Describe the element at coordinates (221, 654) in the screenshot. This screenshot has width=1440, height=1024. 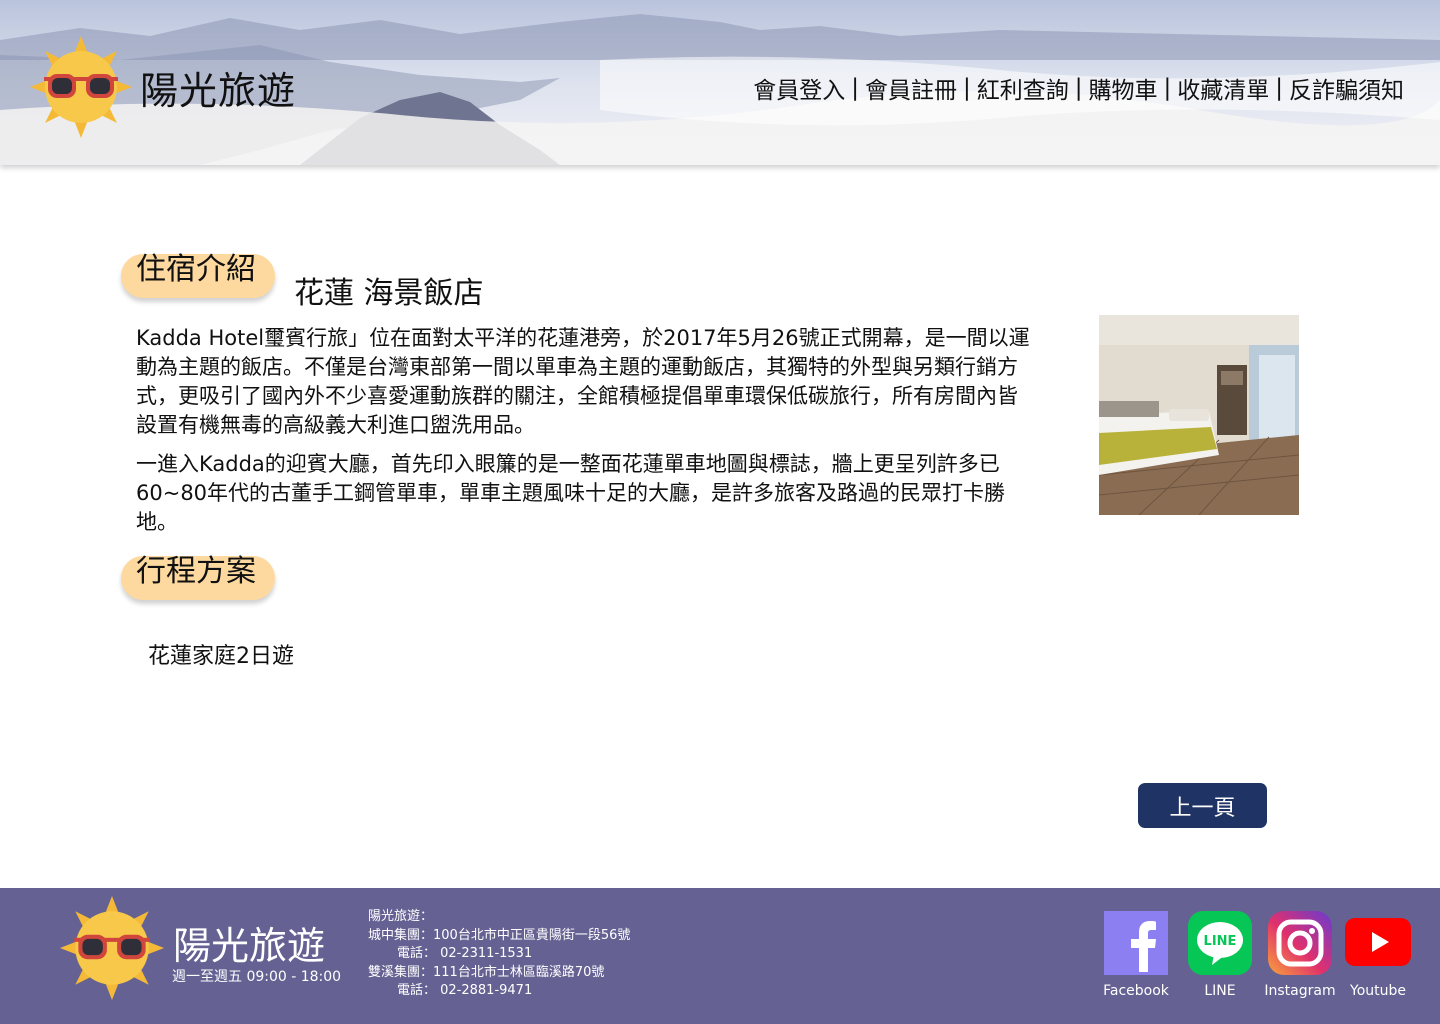
I see `itinerary-item: 花蓮家庭2日遊` at that location.